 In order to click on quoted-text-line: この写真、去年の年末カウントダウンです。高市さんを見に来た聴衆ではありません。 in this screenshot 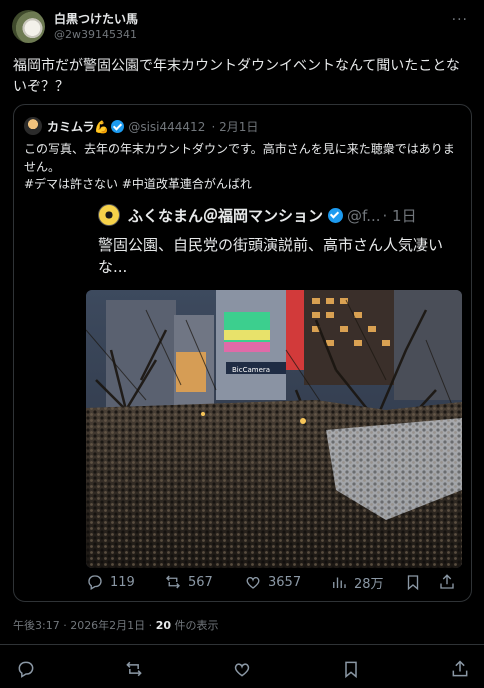, I will do `click(239, 158)`.